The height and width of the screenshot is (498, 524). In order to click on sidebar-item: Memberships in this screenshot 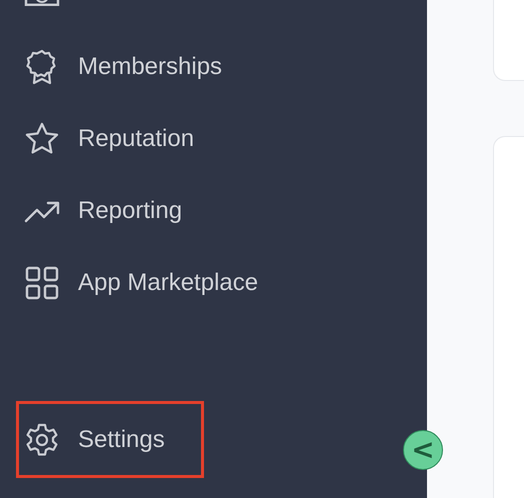, I will do `click(213, 67)`.